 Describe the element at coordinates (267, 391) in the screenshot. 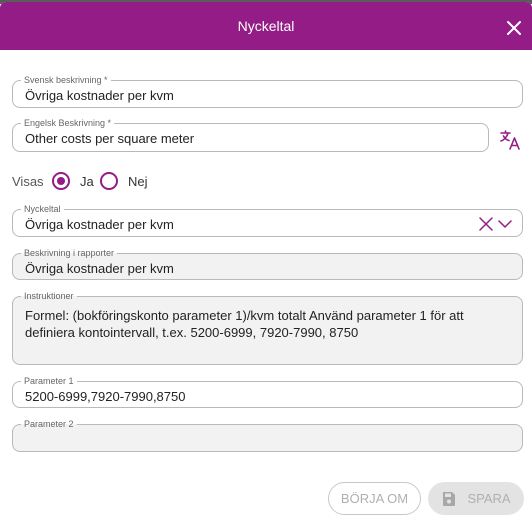

I see `parameter1-field: Parameter 1 5200-6999,7920-7990,8750` at that location.